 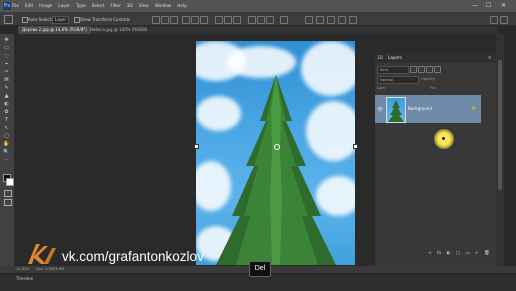 What do you see at coordinates (270, 20) in the screenshot?
I see `distribute-right-icon` at bounding box center [270, 20].